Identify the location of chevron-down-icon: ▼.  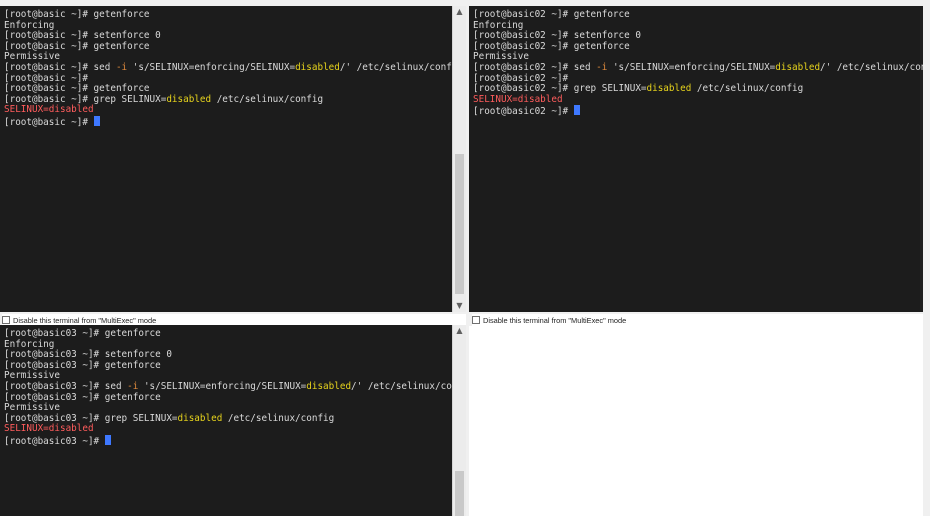
(459, 306).